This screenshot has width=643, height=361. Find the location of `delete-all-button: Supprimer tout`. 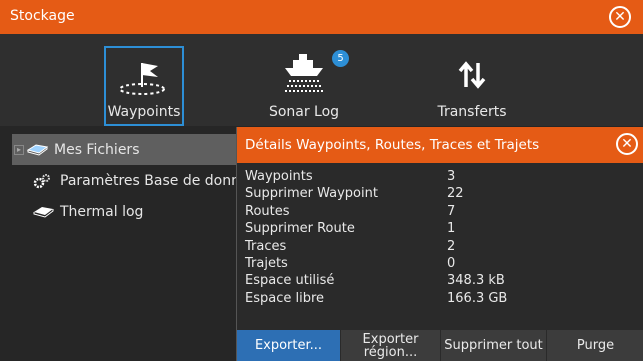

delete-all-button: Supprimer tout is located at coordinates (494, 345).